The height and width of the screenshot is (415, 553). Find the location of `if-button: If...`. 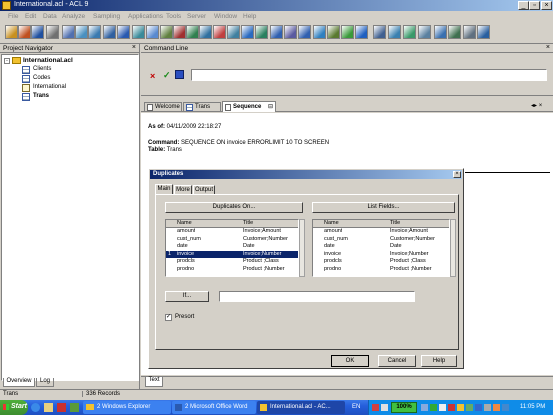

if-button: If... is located at coordinates (187, 296).